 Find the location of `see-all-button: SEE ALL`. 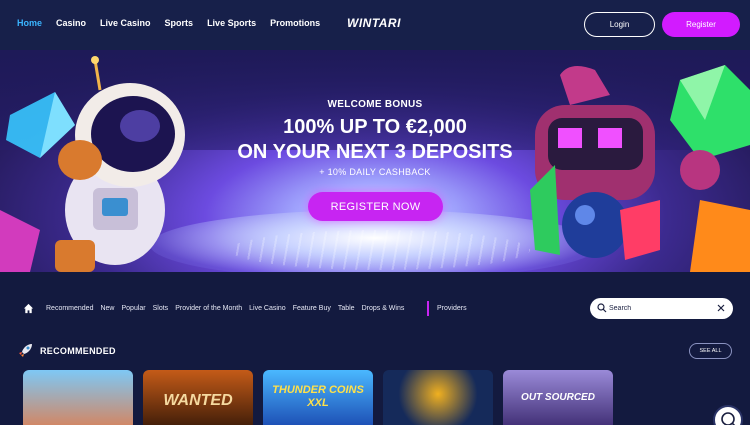

see-all-button: SEE ALL is located at coordinates (710, 351).